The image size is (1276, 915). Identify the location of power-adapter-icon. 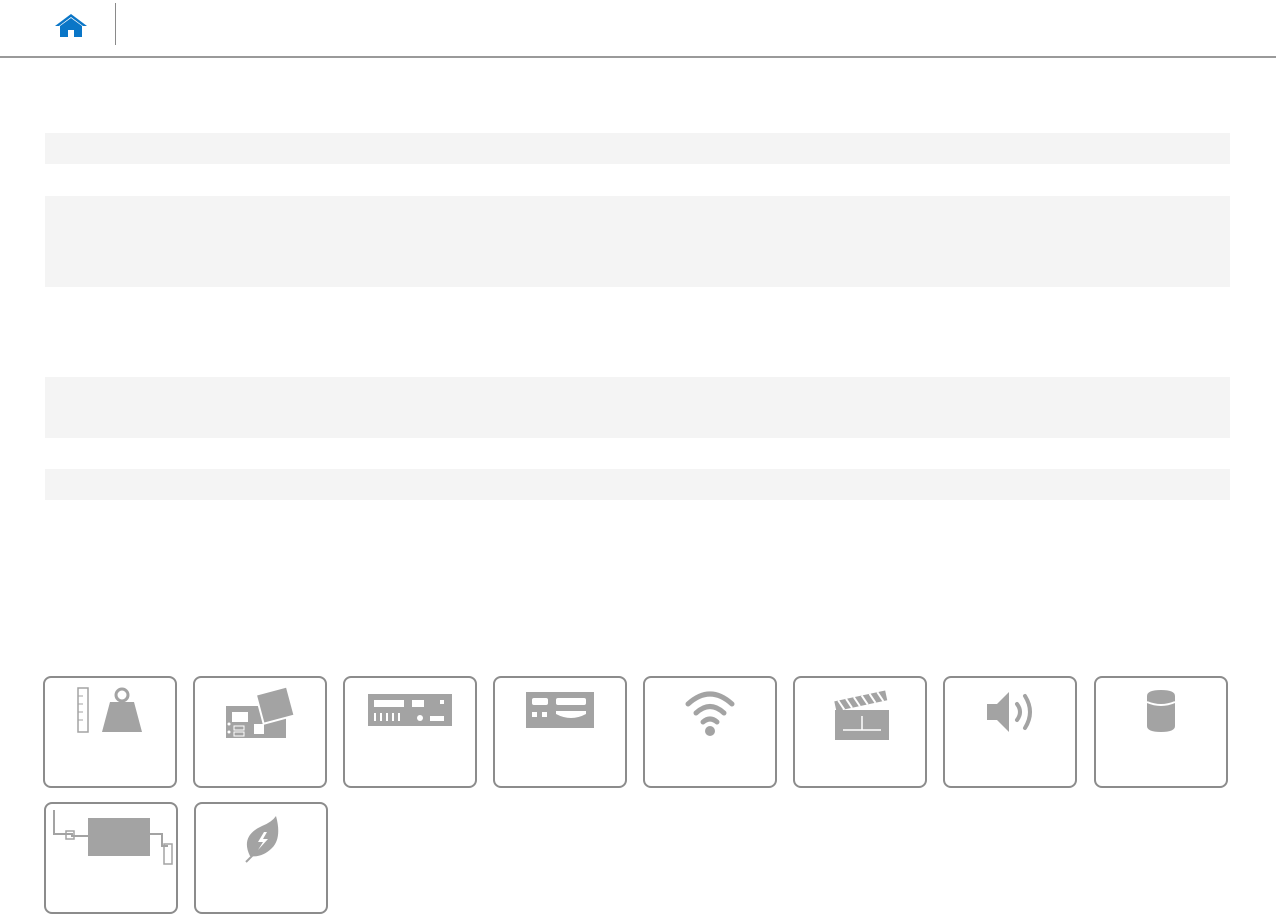
(113, 837).